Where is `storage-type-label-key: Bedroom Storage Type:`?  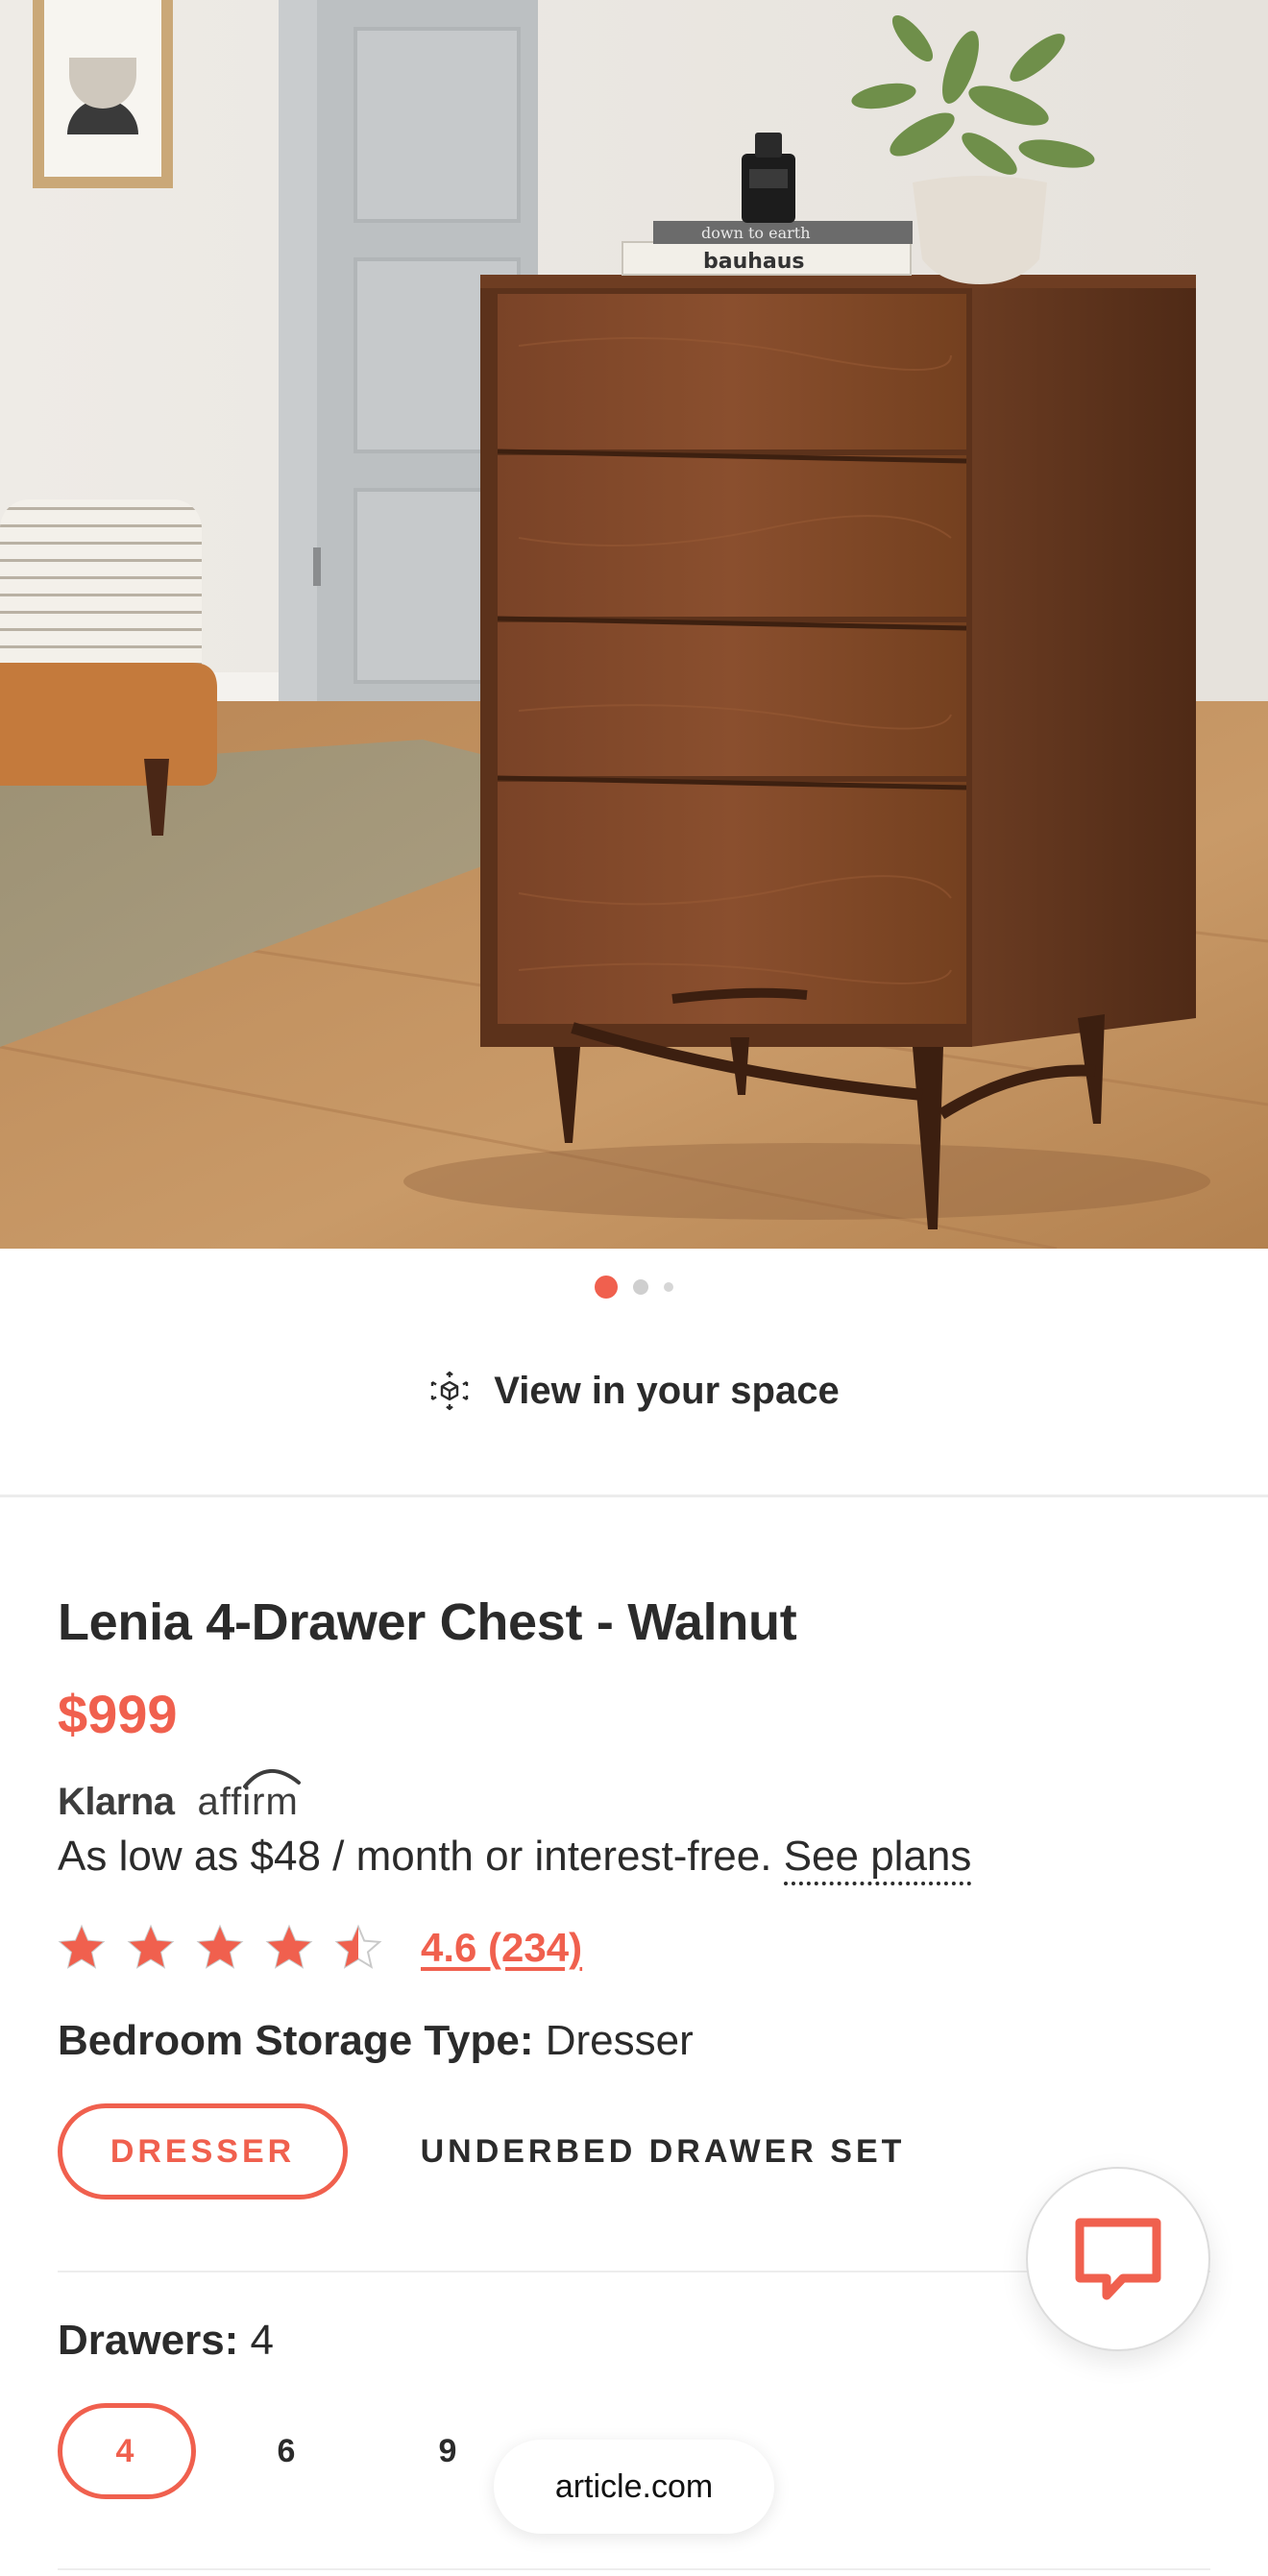 storage-type-label-key: Bedroom Storage Type: is located at coordinates (296, 2040).